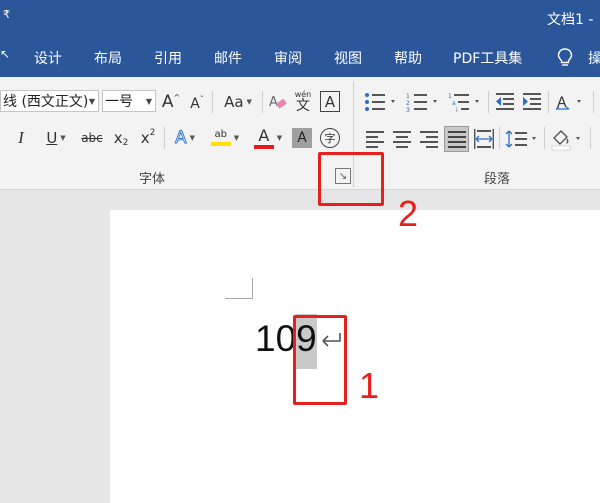 The image size is (600, 503). Describe the element at coordinates (375, 139) in the screenshot. I see `align-left-button` at that location.